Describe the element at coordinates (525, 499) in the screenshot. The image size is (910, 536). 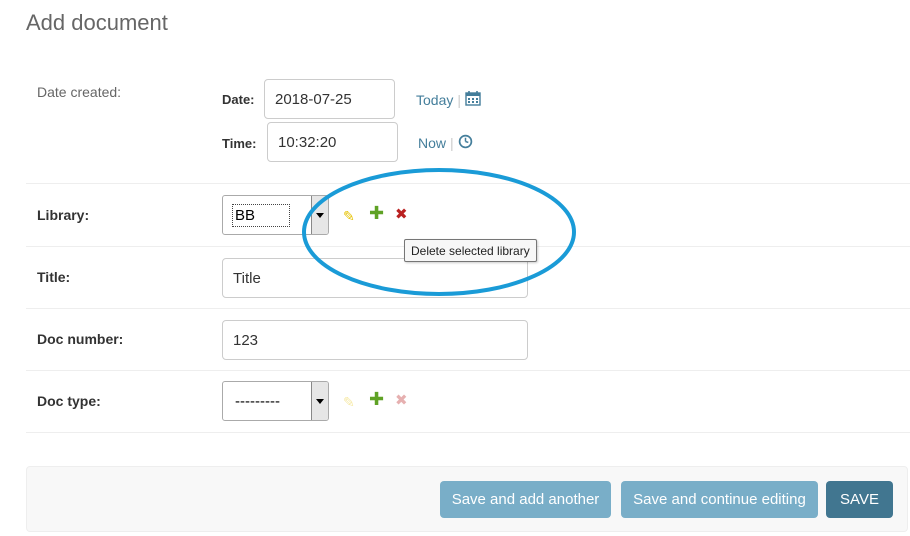
I see `save-and-add-another-button: Save and add another` at that location.